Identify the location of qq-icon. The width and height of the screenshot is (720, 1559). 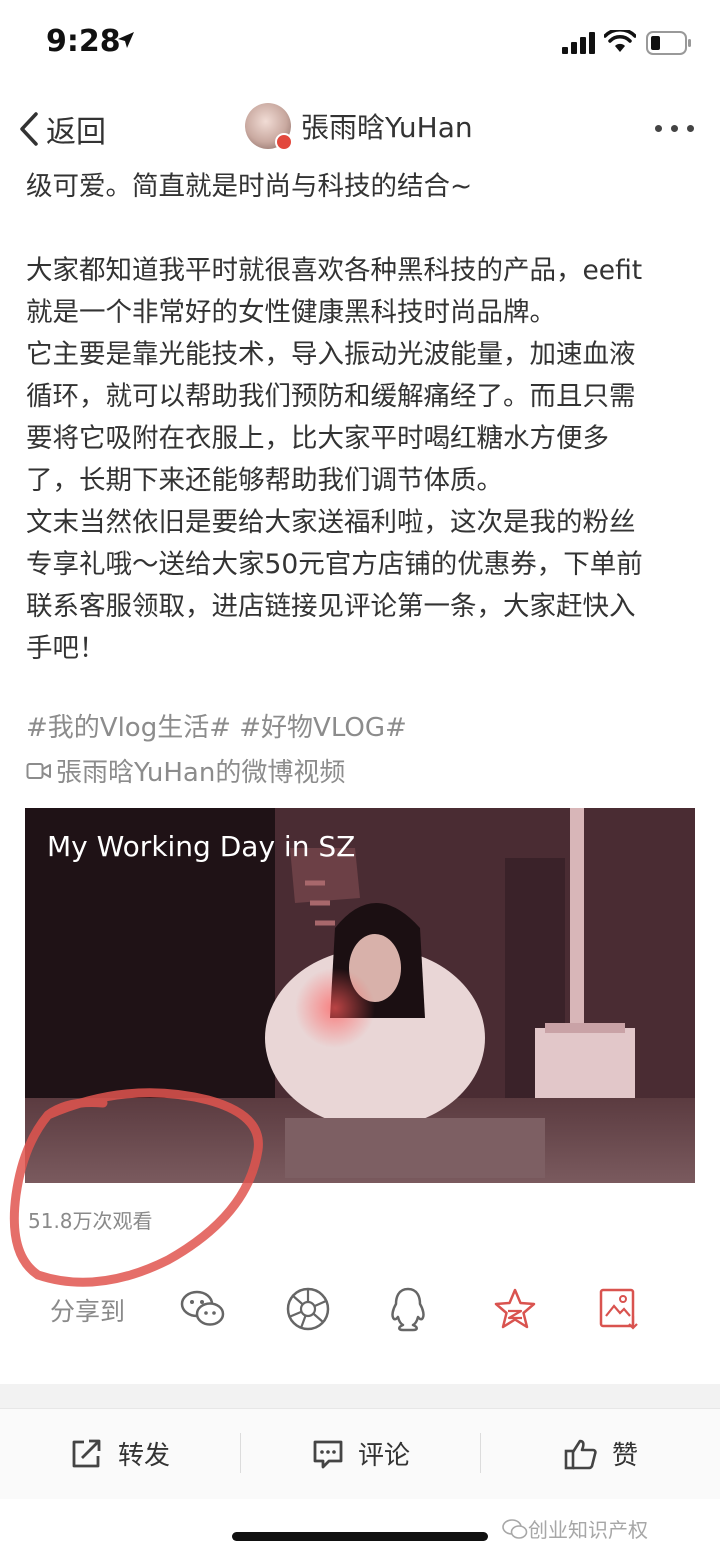
(408, 1309).